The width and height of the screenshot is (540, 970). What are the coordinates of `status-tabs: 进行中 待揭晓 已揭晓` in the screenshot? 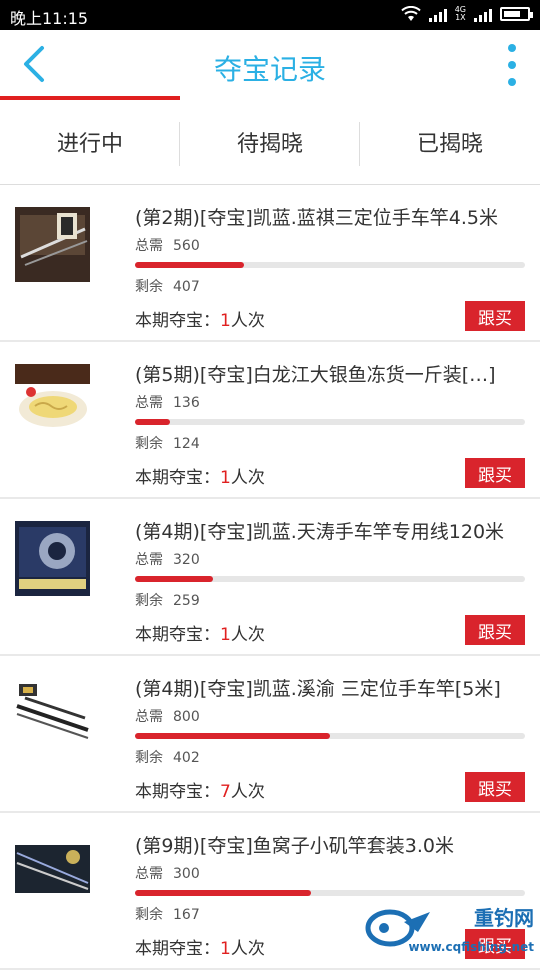 It's located at (270, 142).